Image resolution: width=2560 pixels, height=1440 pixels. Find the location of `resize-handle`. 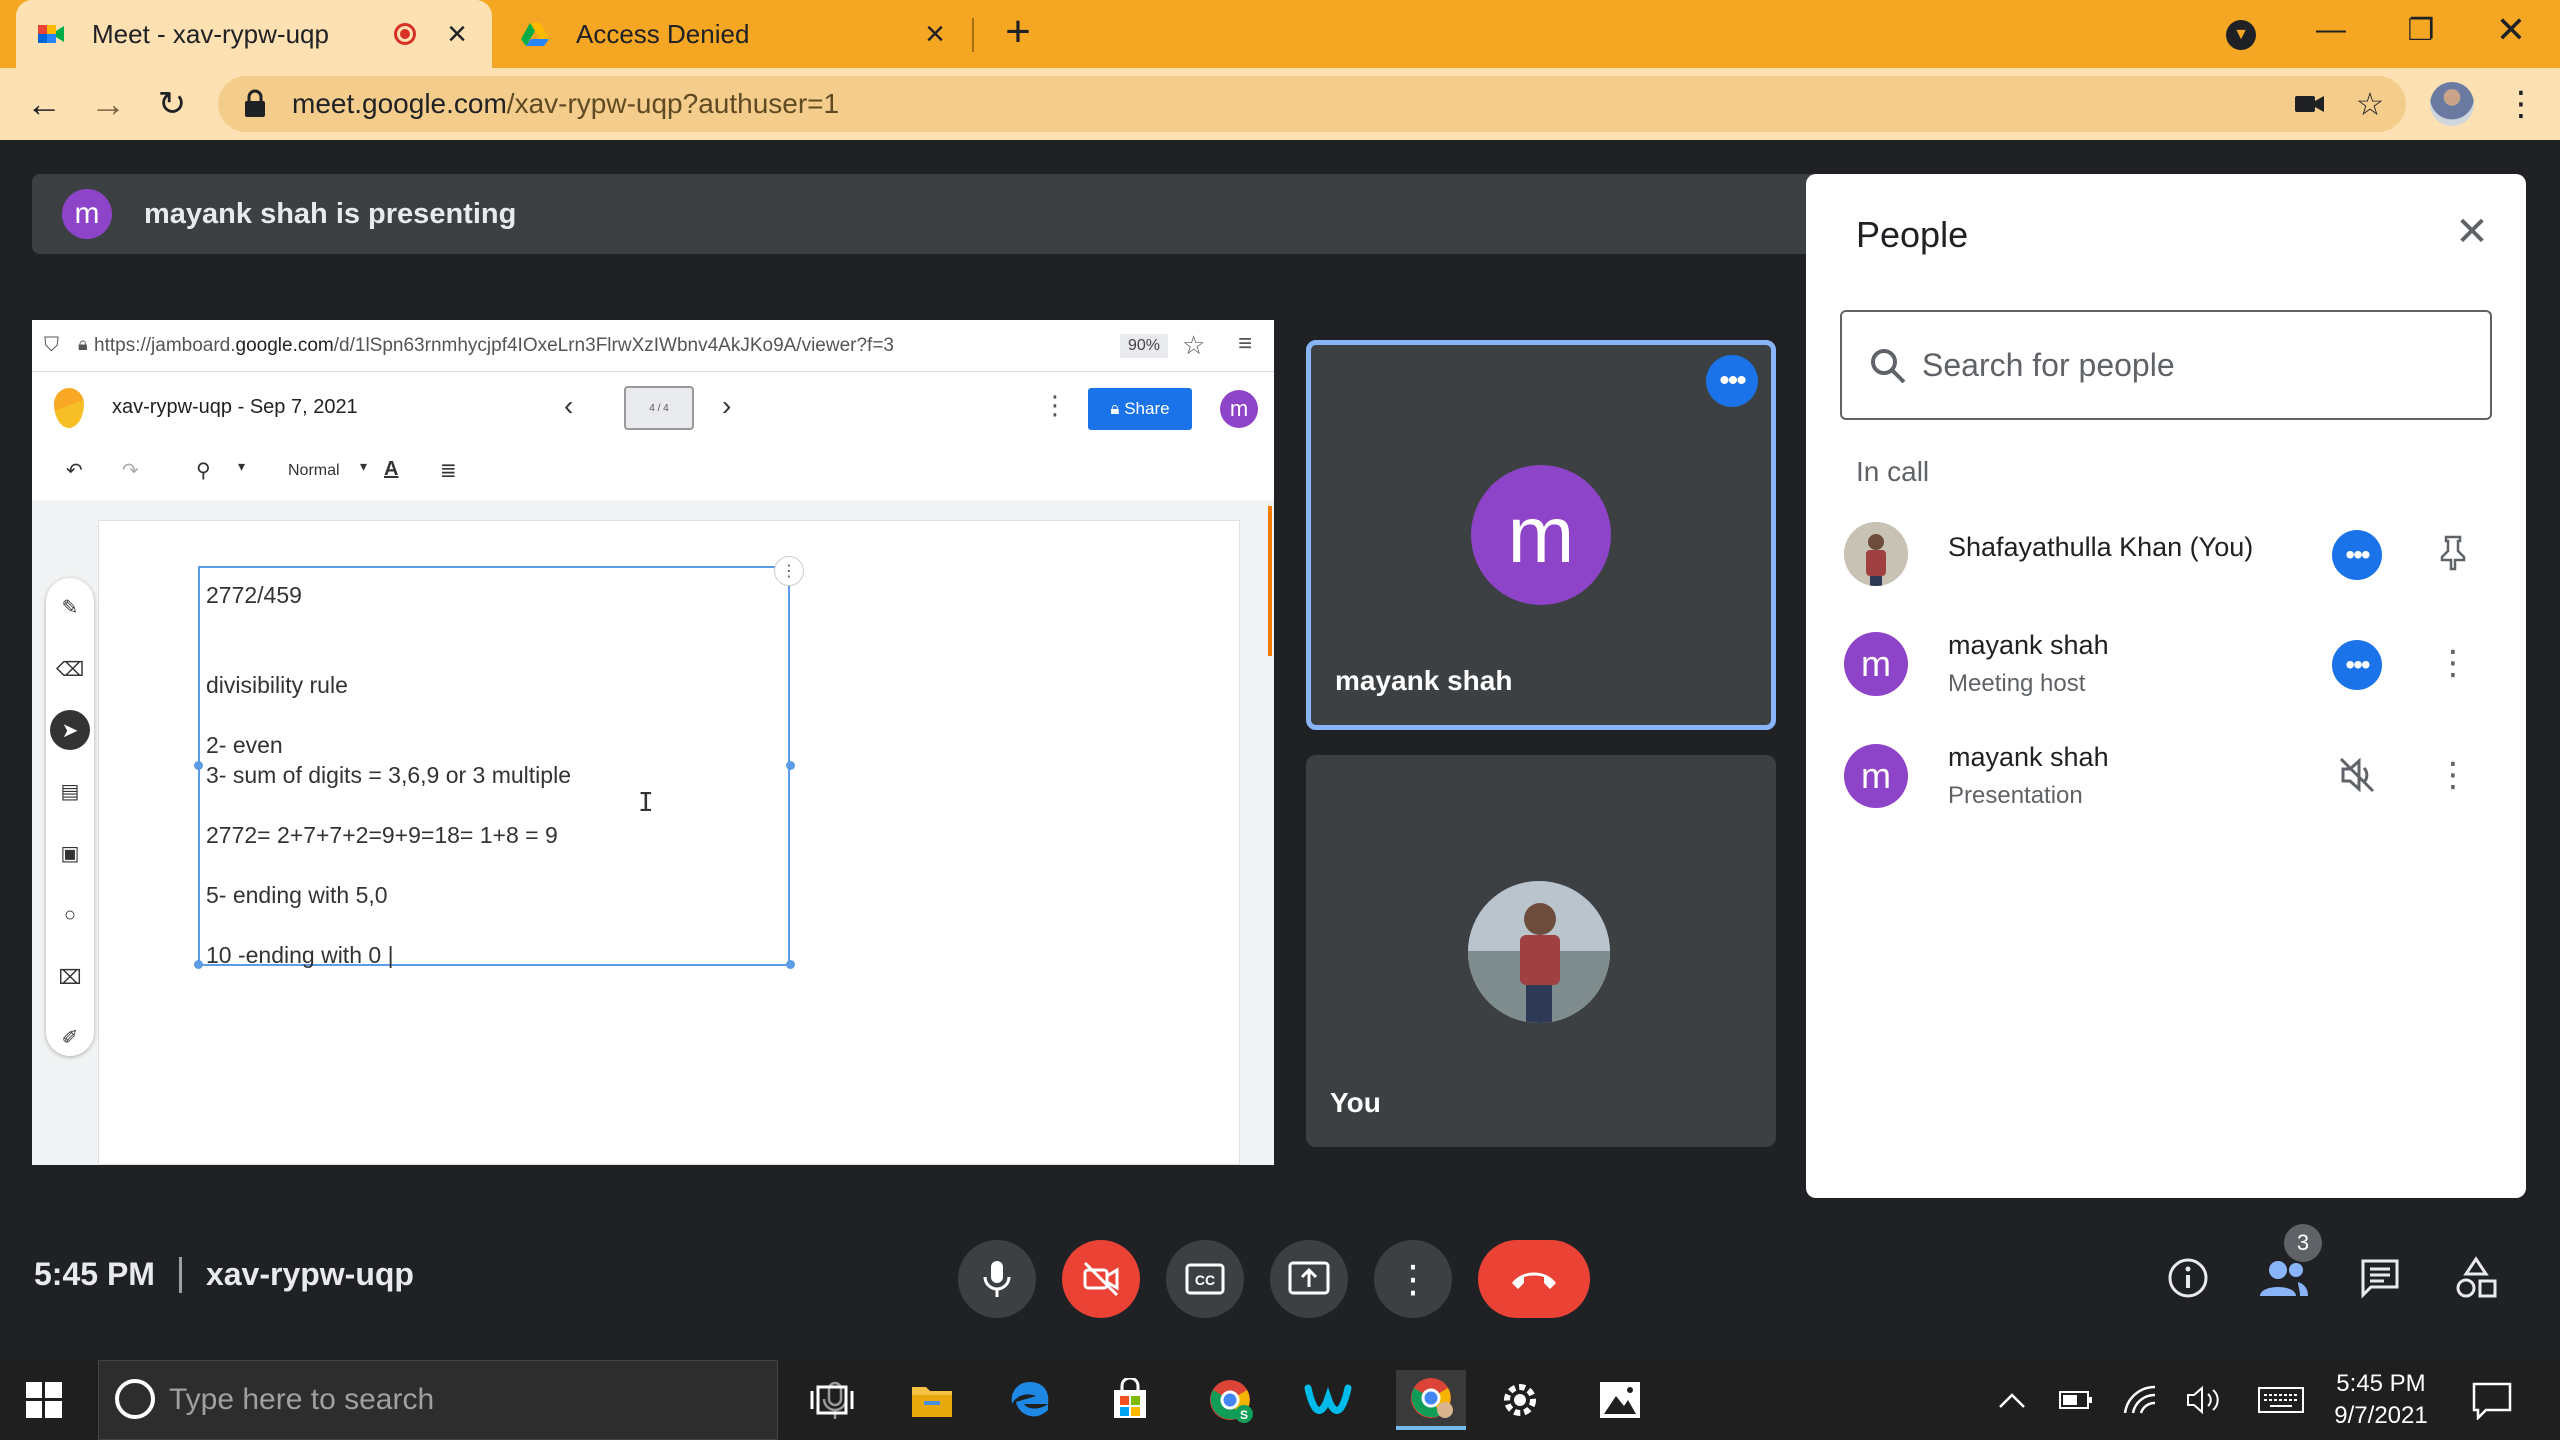

resize-handle is located at coordinates (198, 964).